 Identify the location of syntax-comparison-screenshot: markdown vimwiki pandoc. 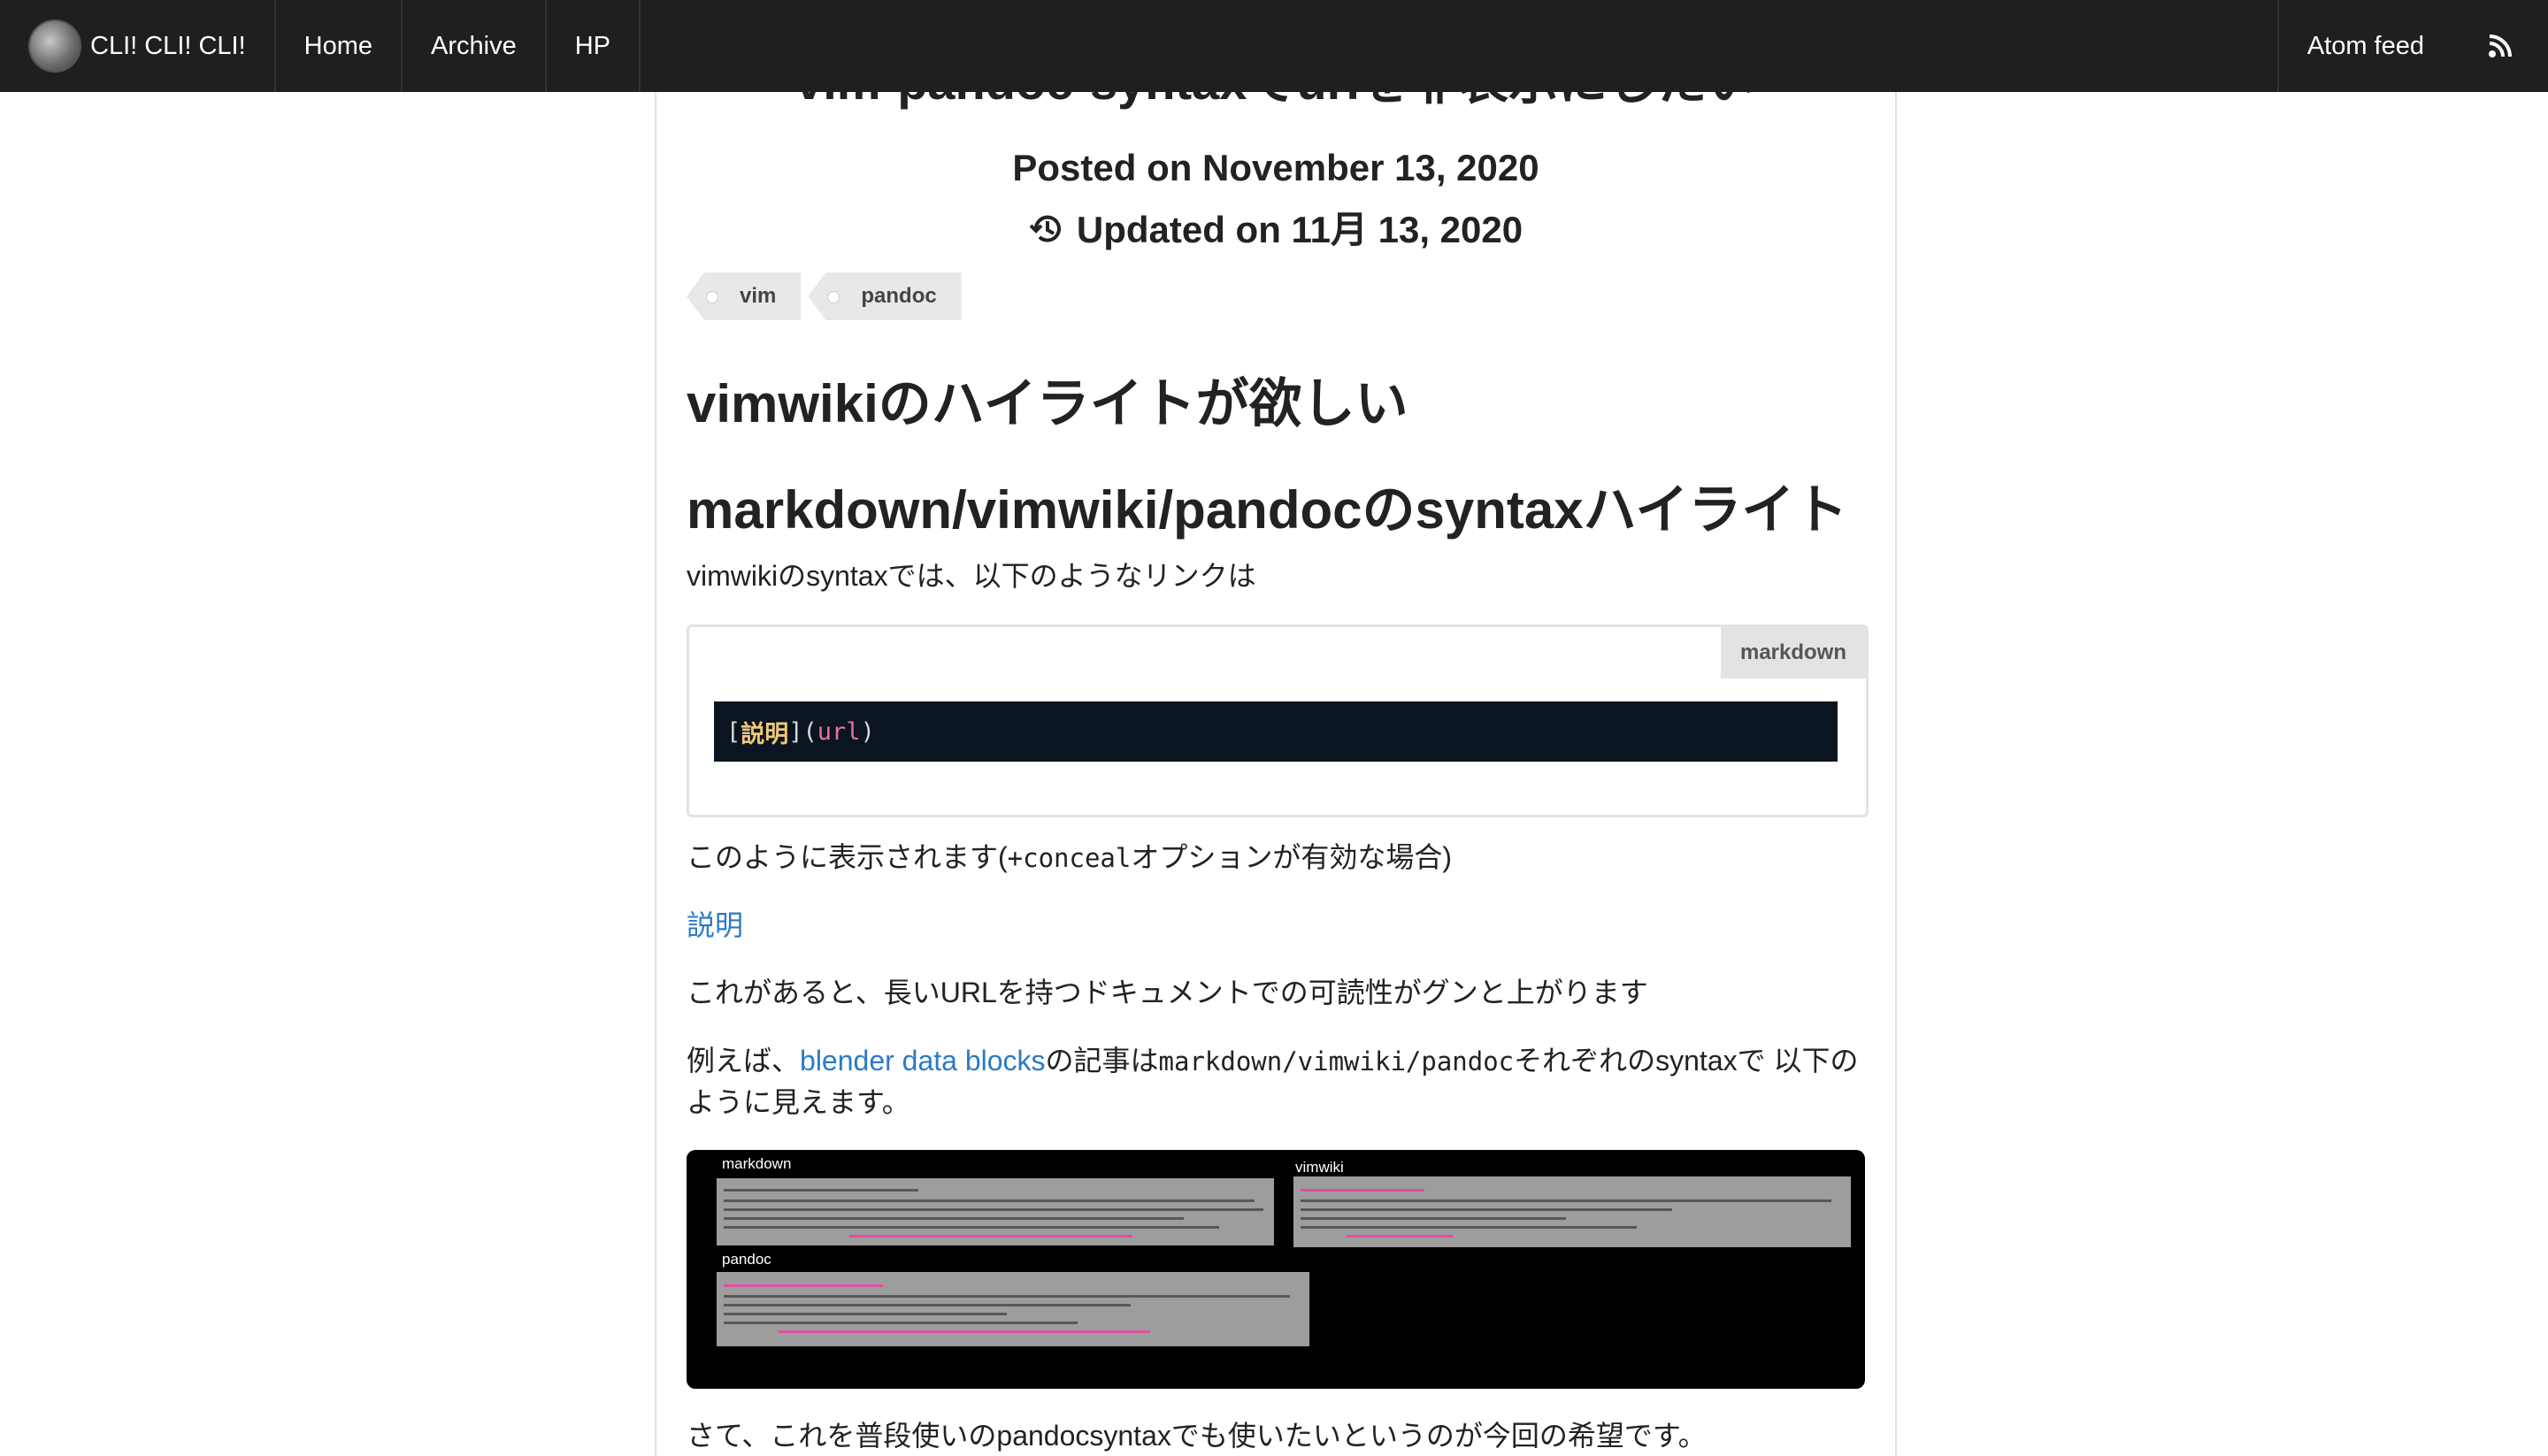
(1276, 1269).